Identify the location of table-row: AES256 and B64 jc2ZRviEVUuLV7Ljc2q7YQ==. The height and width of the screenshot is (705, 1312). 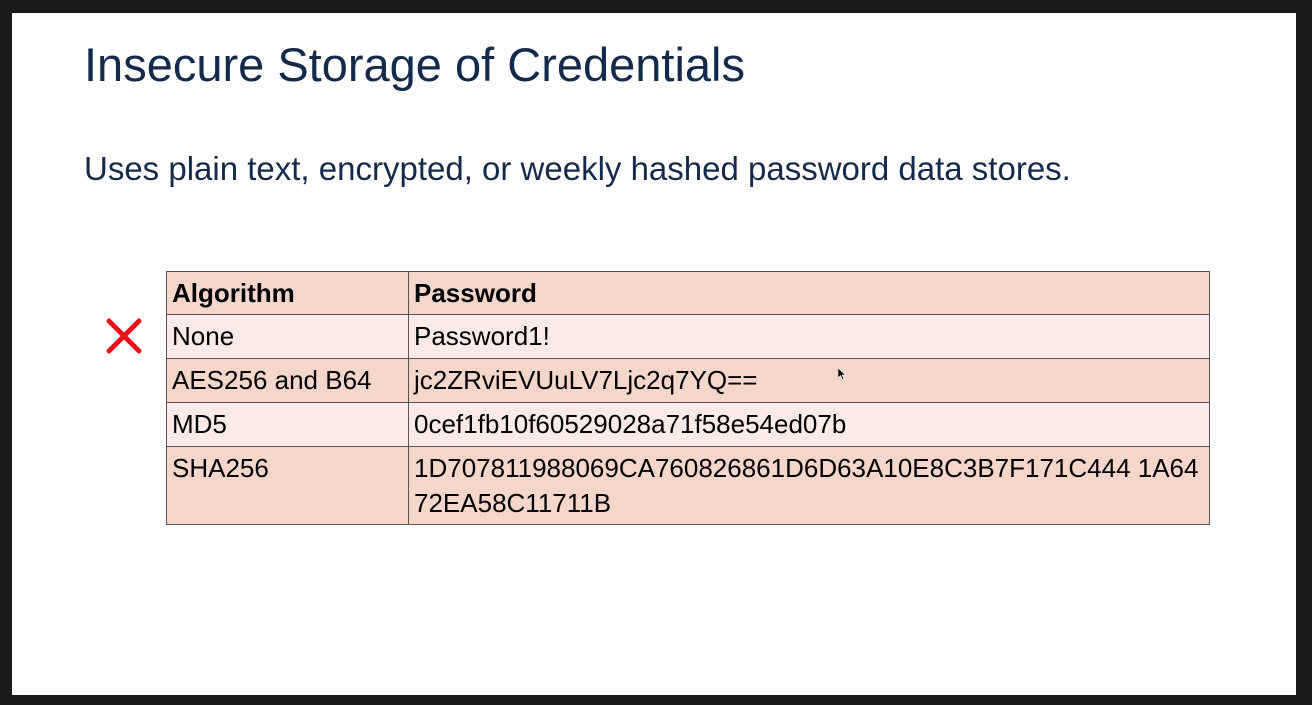
(688, 380).